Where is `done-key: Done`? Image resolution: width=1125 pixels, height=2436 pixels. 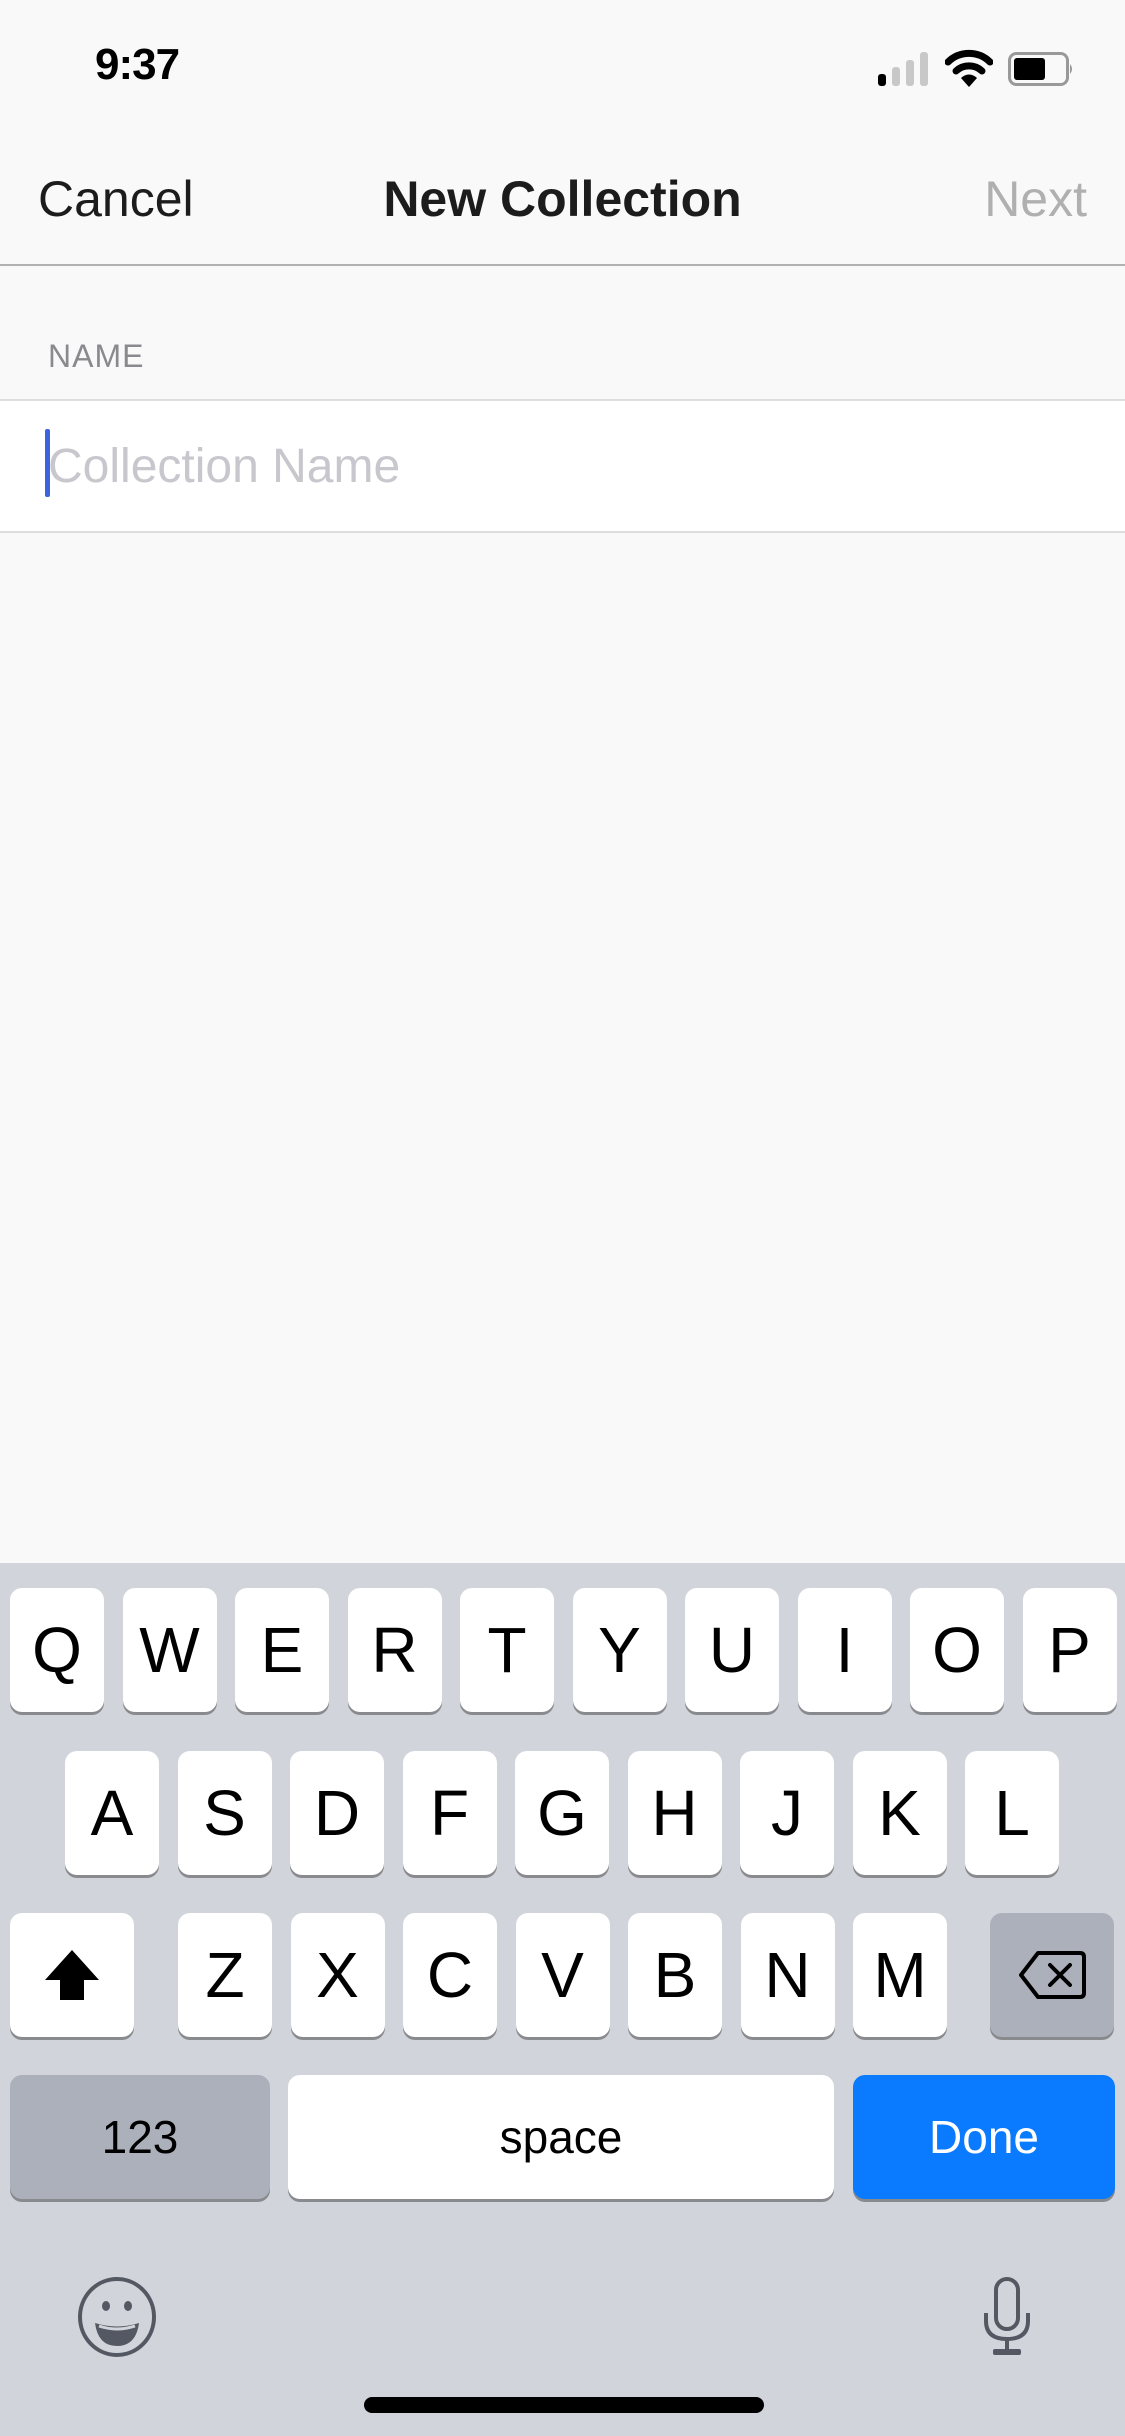
done-key: Done is located at coordinates (984, 2137).